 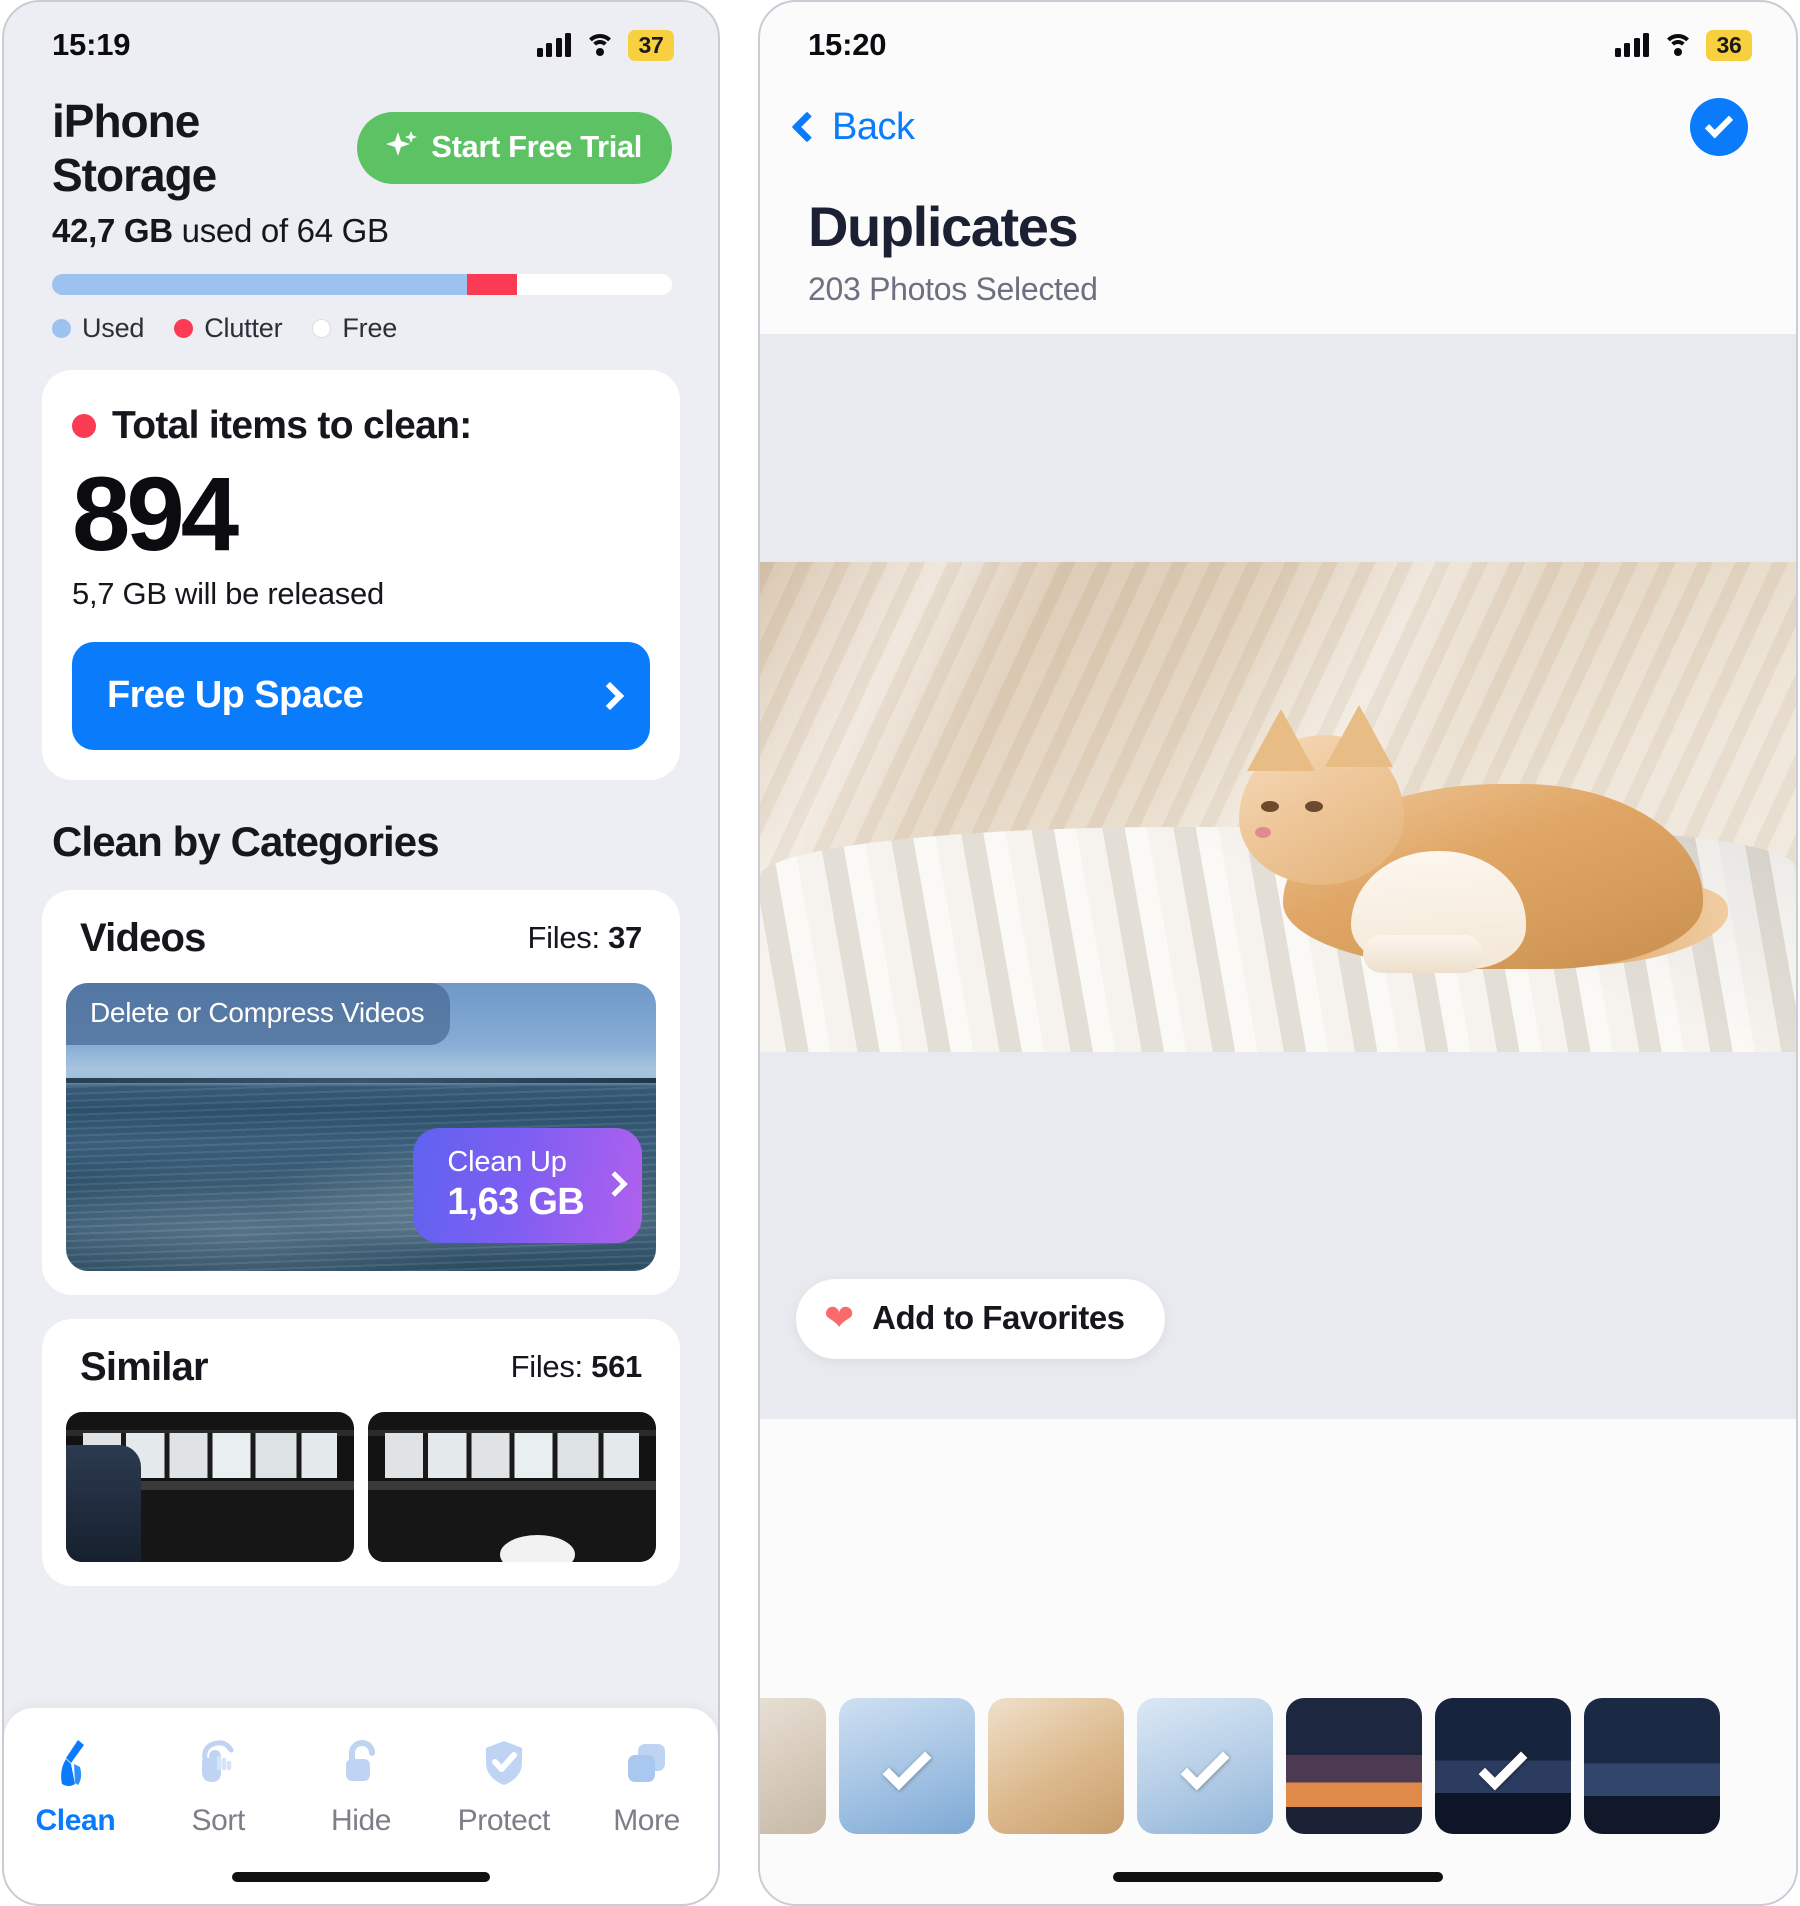 I want to click on files-count: 561, so click(x=616, y=1367).